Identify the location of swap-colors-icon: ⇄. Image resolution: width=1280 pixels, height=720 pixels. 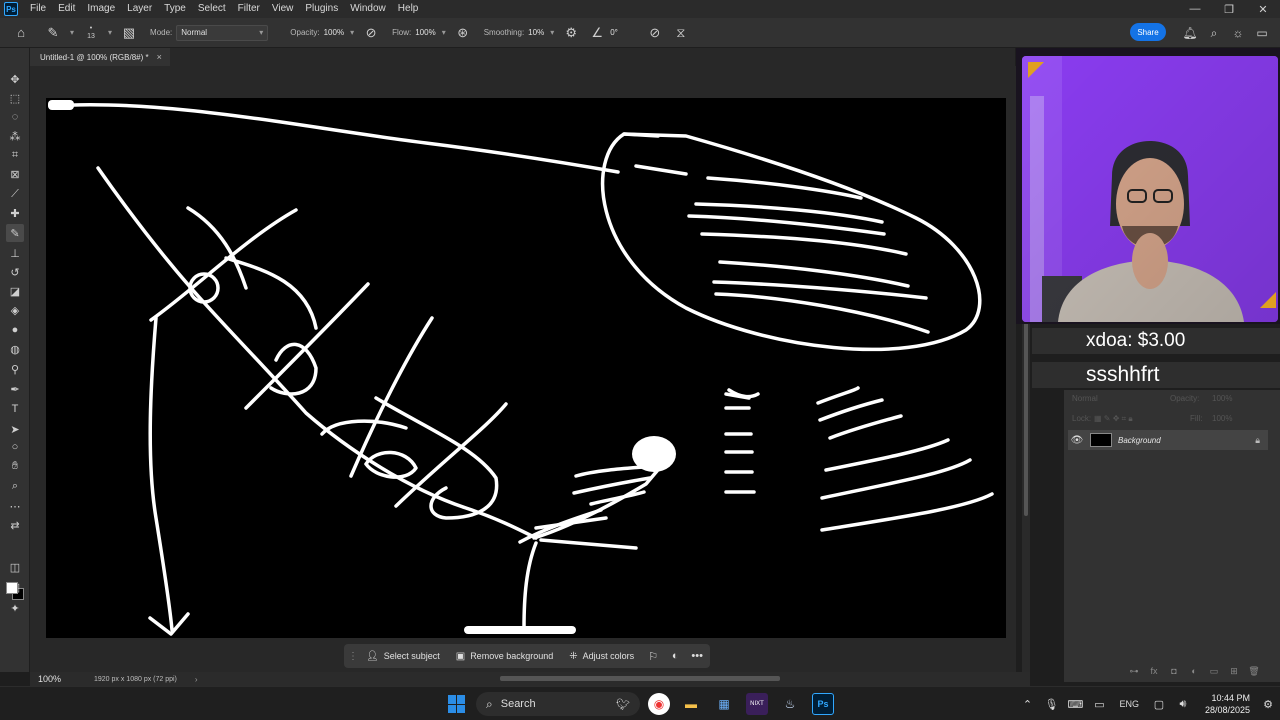
(15, 525).